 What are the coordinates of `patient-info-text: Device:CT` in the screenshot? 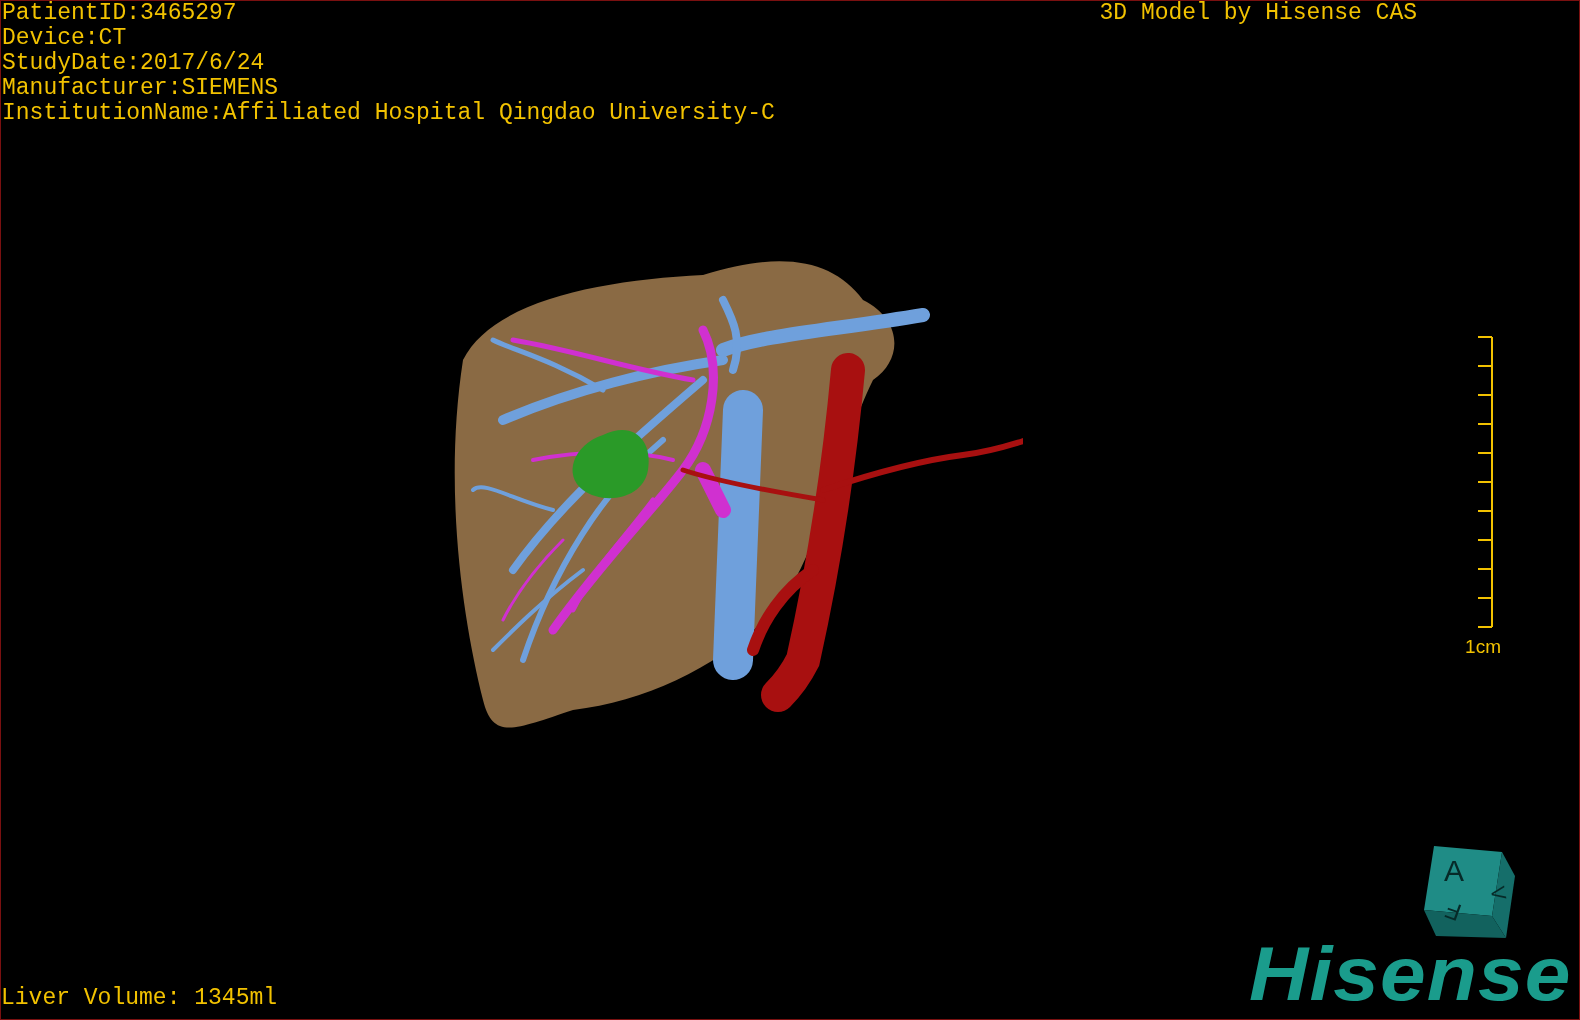 It's located at (65, 38).